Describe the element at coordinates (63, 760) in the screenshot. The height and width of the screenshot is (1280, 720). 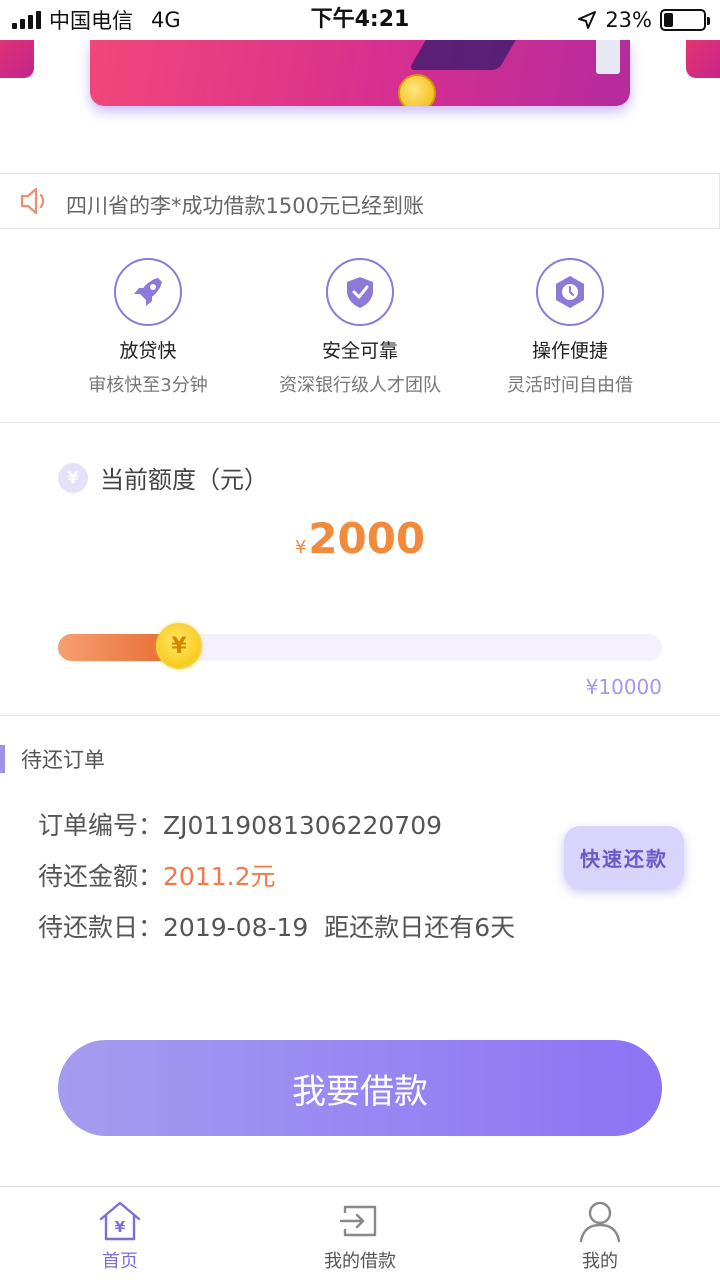
I see `section-title: 待还订单` at that location.